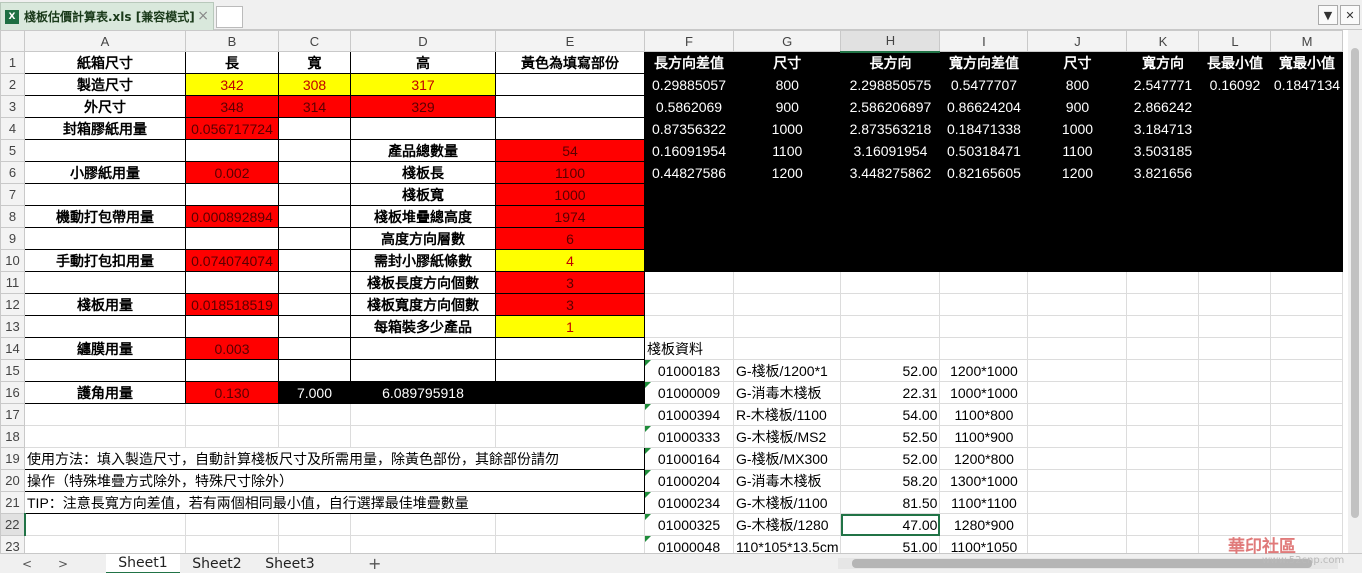 This screenshot has height=573, width=1362. Describe the element at coordinates (1235, 150) in the screenshot. I see `cell-l5` at that location.